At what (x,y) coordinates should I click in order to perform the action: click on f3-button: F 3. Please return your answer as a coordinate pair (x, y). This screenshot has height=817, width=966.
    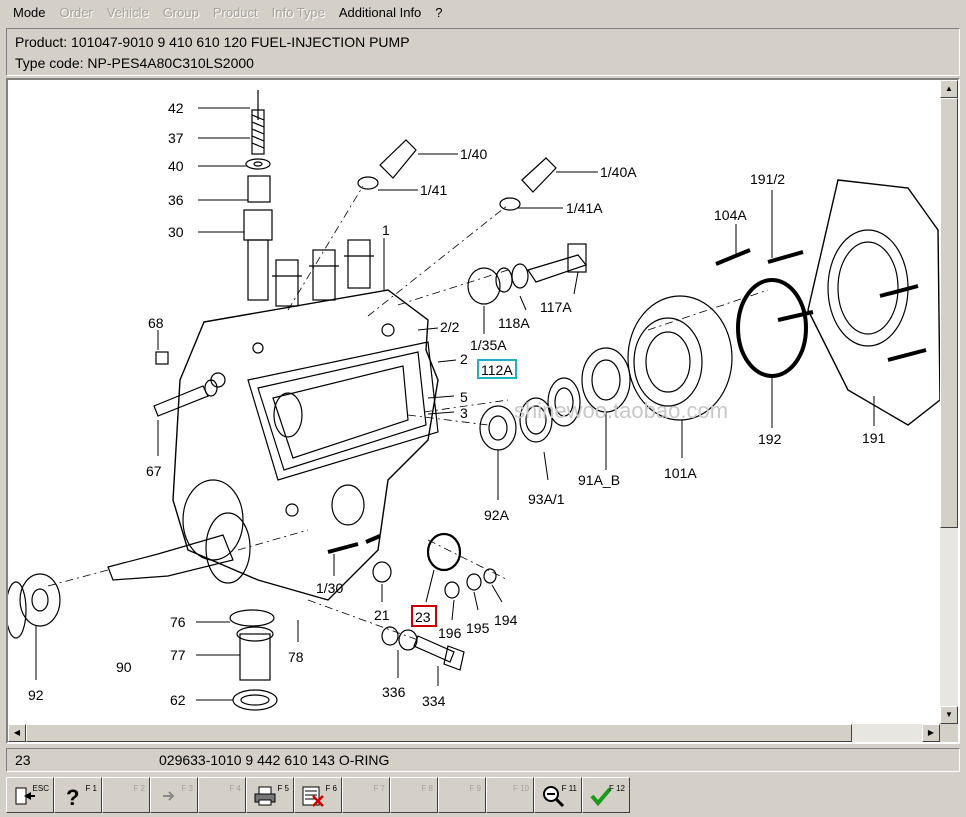
    Looking at the image, I should click on (174, 795).